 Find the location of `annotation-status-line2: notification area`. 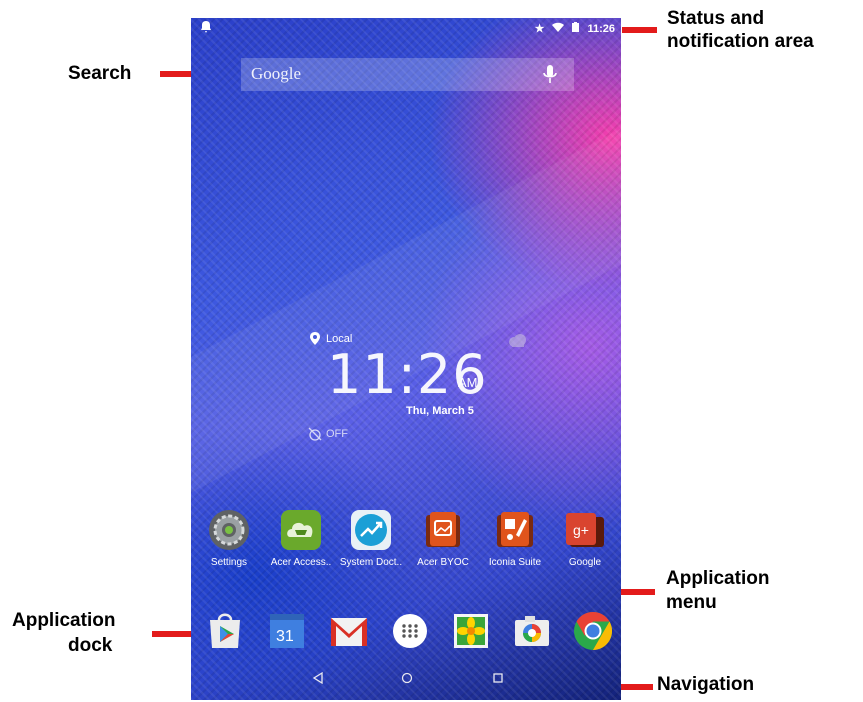

annotation-status-line2: notification area is located at coordinates (740, 41).